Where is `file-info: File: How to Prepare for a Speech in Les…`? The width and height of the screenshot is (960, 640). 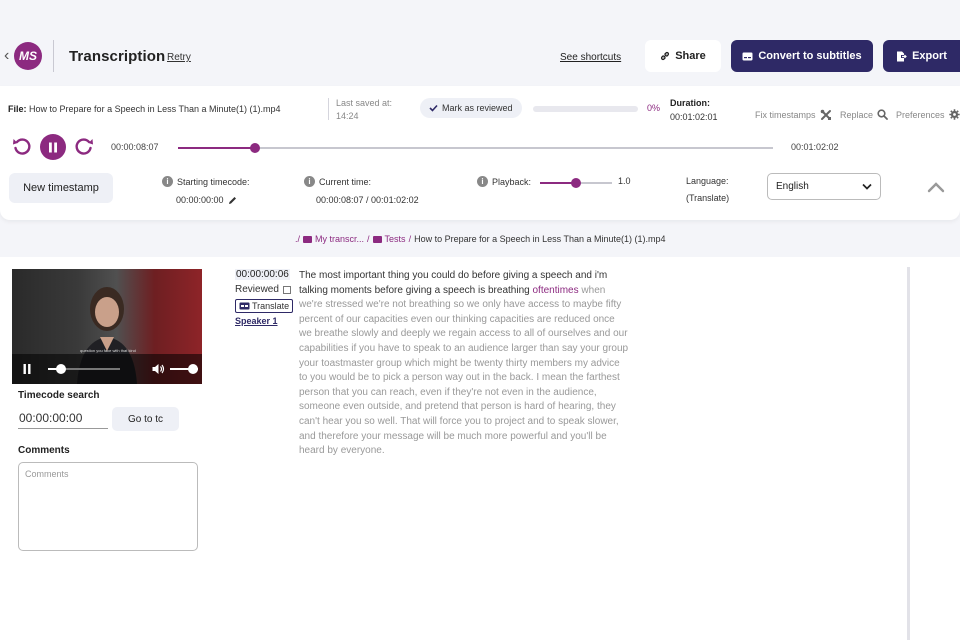 file-info: File: How to Prepare for a Speech in Les… is located at coordinates (144, 109).